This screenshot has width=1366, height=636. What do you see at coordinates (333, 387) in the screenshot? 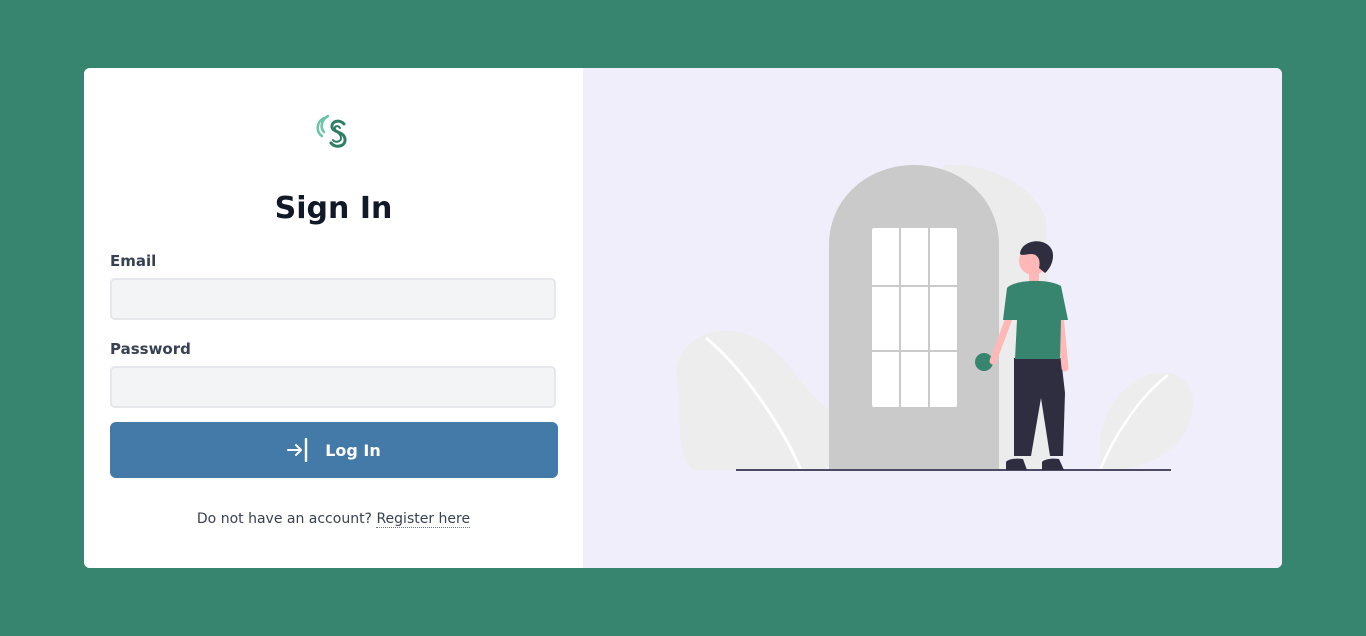
I see `password-field` at bounding box center [333, 387].